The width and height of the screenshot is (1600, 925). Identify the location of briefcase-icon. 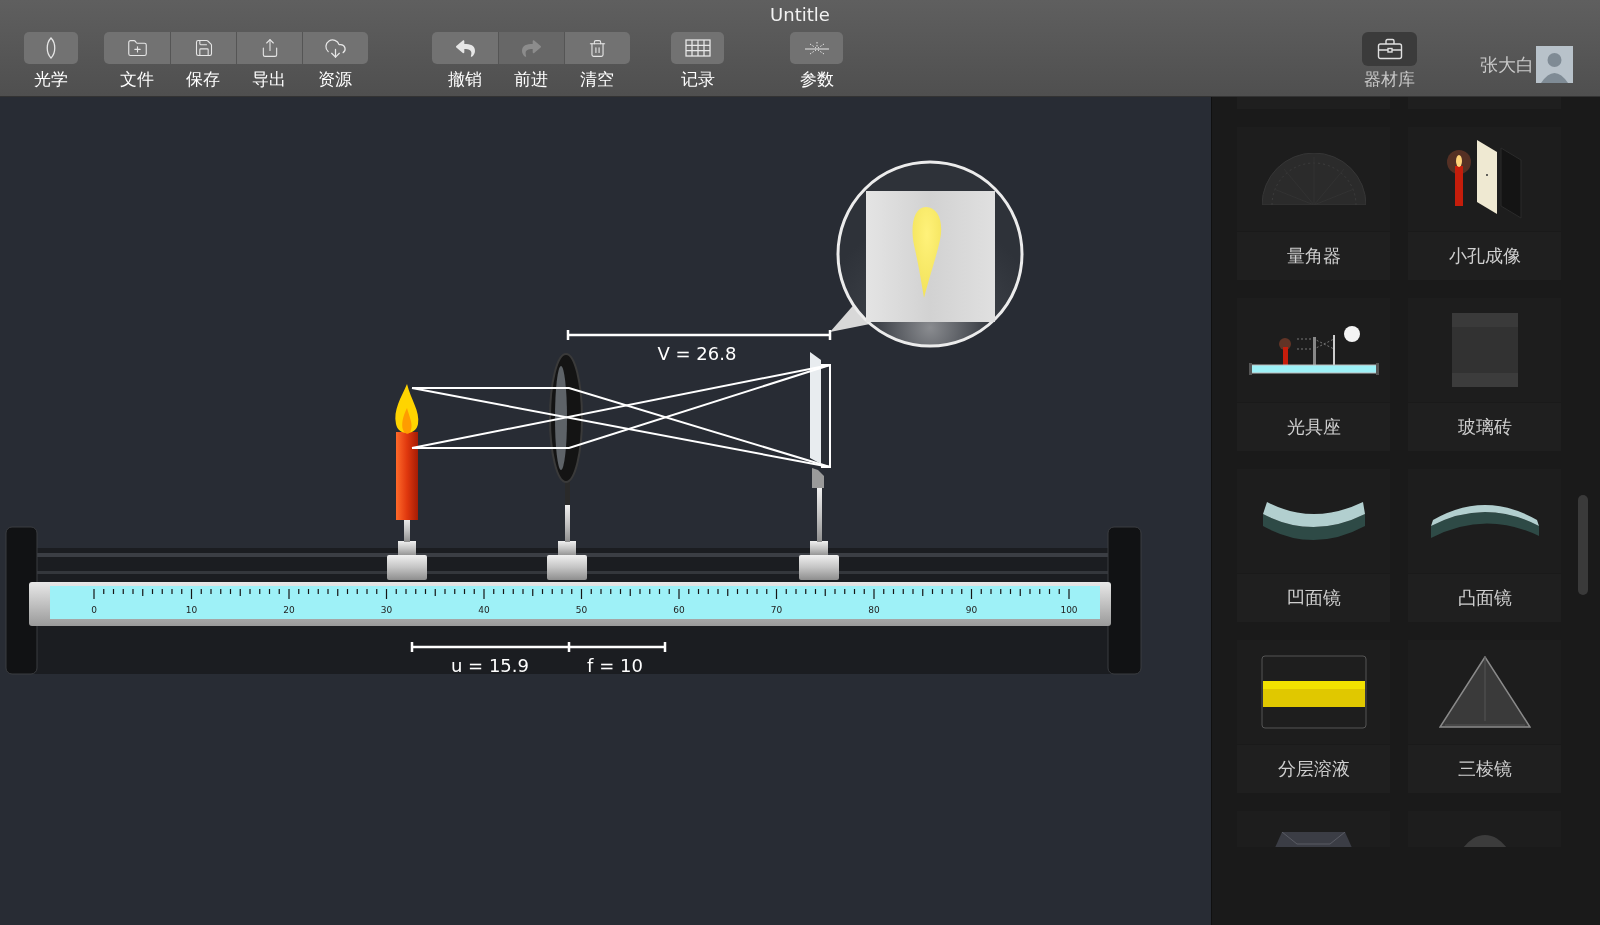
(1389, 49).